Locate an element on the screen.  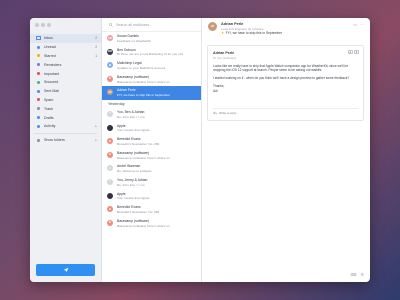
sidebar-item-reminders: Reminders is located at coordinates (65, 64).